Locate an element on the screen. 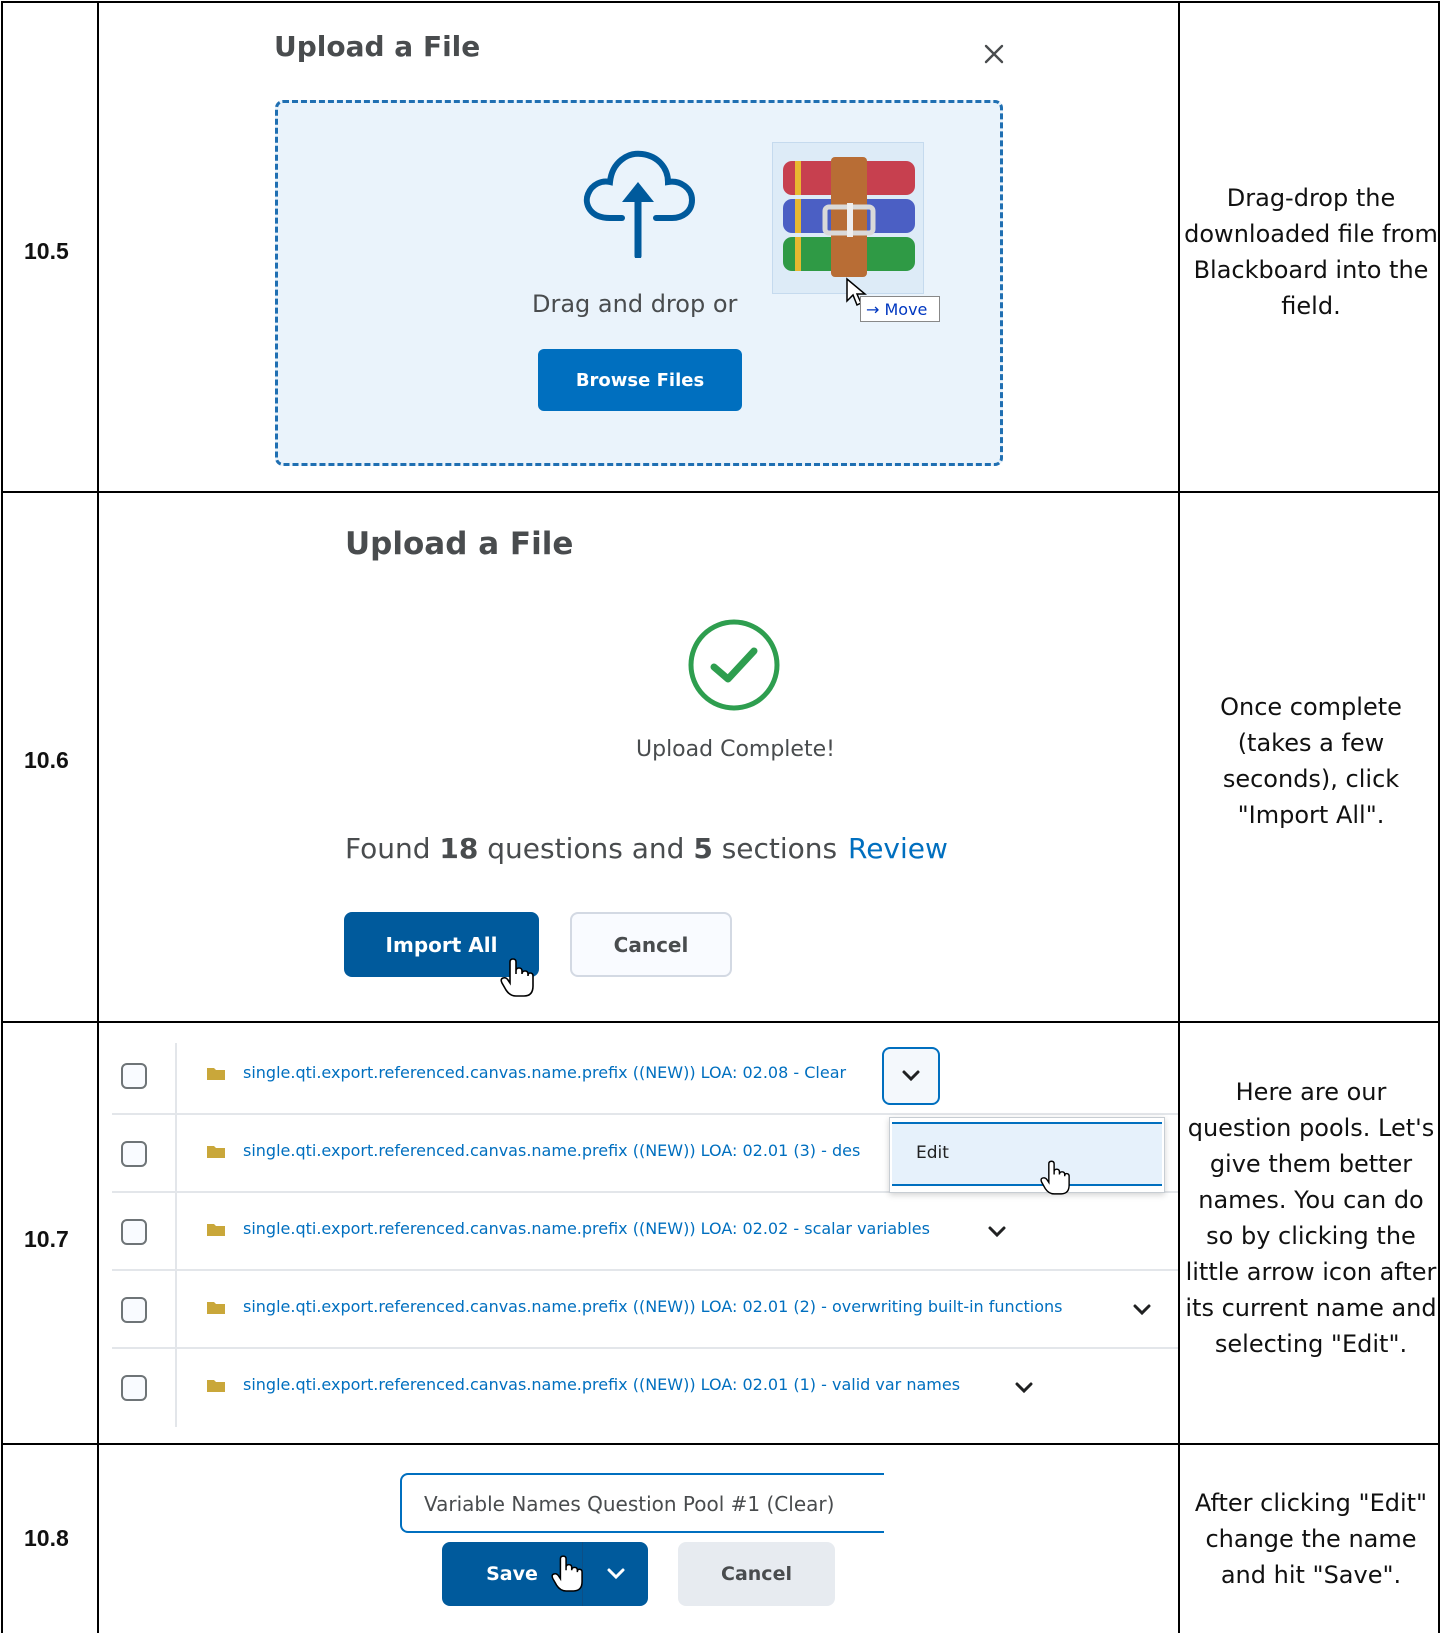 The height and width of the screenshot is (1633, 1442). pool-name-input: Variable Names Question Pool #1 (Clear) is located at coordinates (642, 1503).